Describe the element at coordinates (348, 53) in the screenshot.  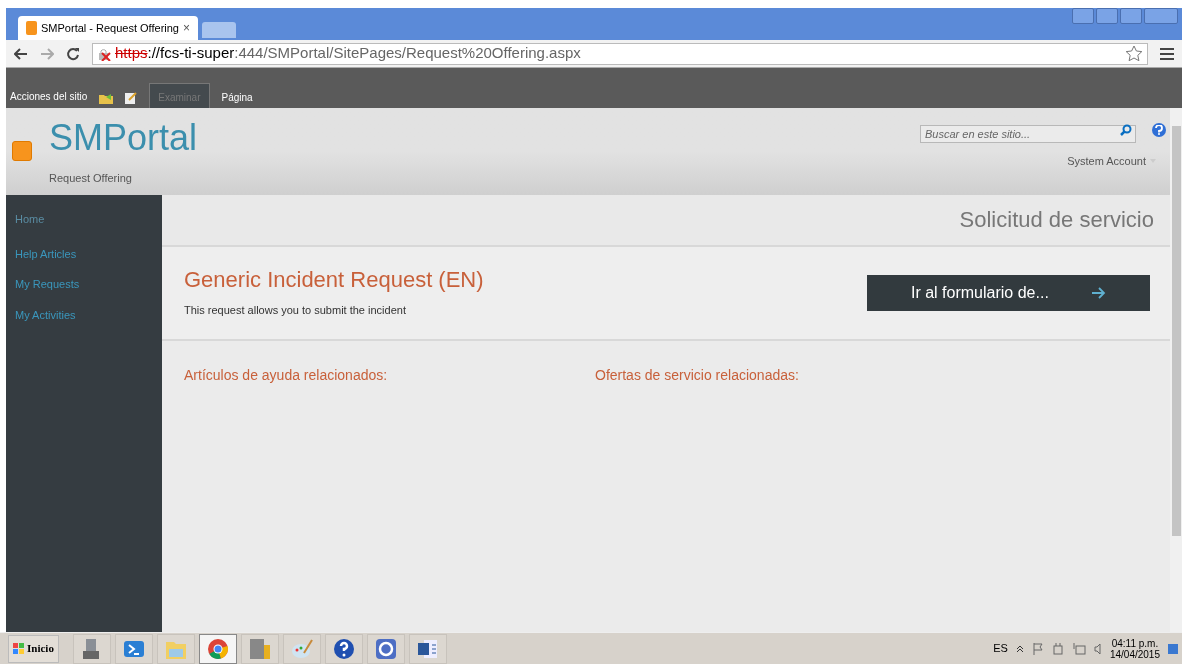
I see `url-text: https://fcs-ti-super:444/SMPortal/SitePages/Request%20Offering.aspx` at that location.